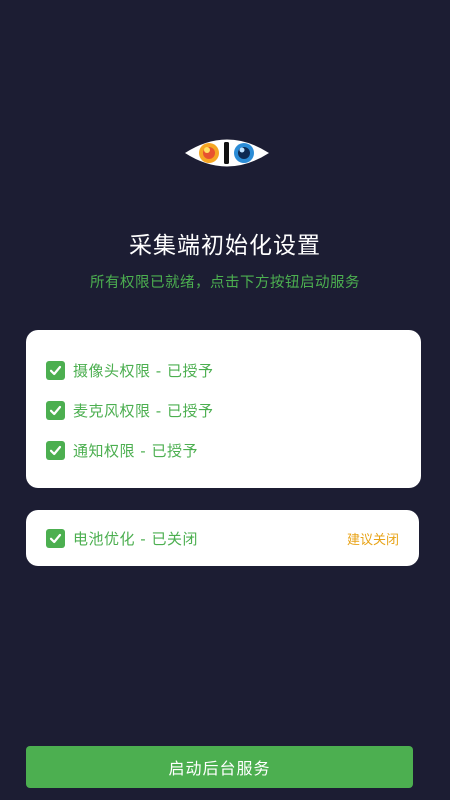  Describe the element at coordinates (219, 767) in the screenshot. I see `start-background-service-button: 启动后台服务` at that location.